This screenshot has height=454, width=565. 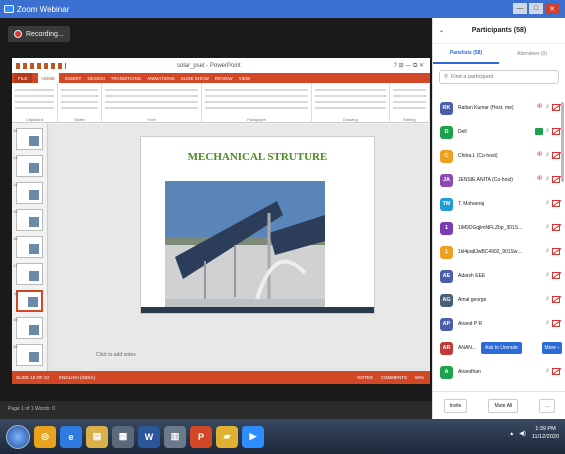 What do you see at coordinates (499, 372) in the screenshot?
I see `participant-row: A Anandhan ♪` at bounding box center [499, 372].